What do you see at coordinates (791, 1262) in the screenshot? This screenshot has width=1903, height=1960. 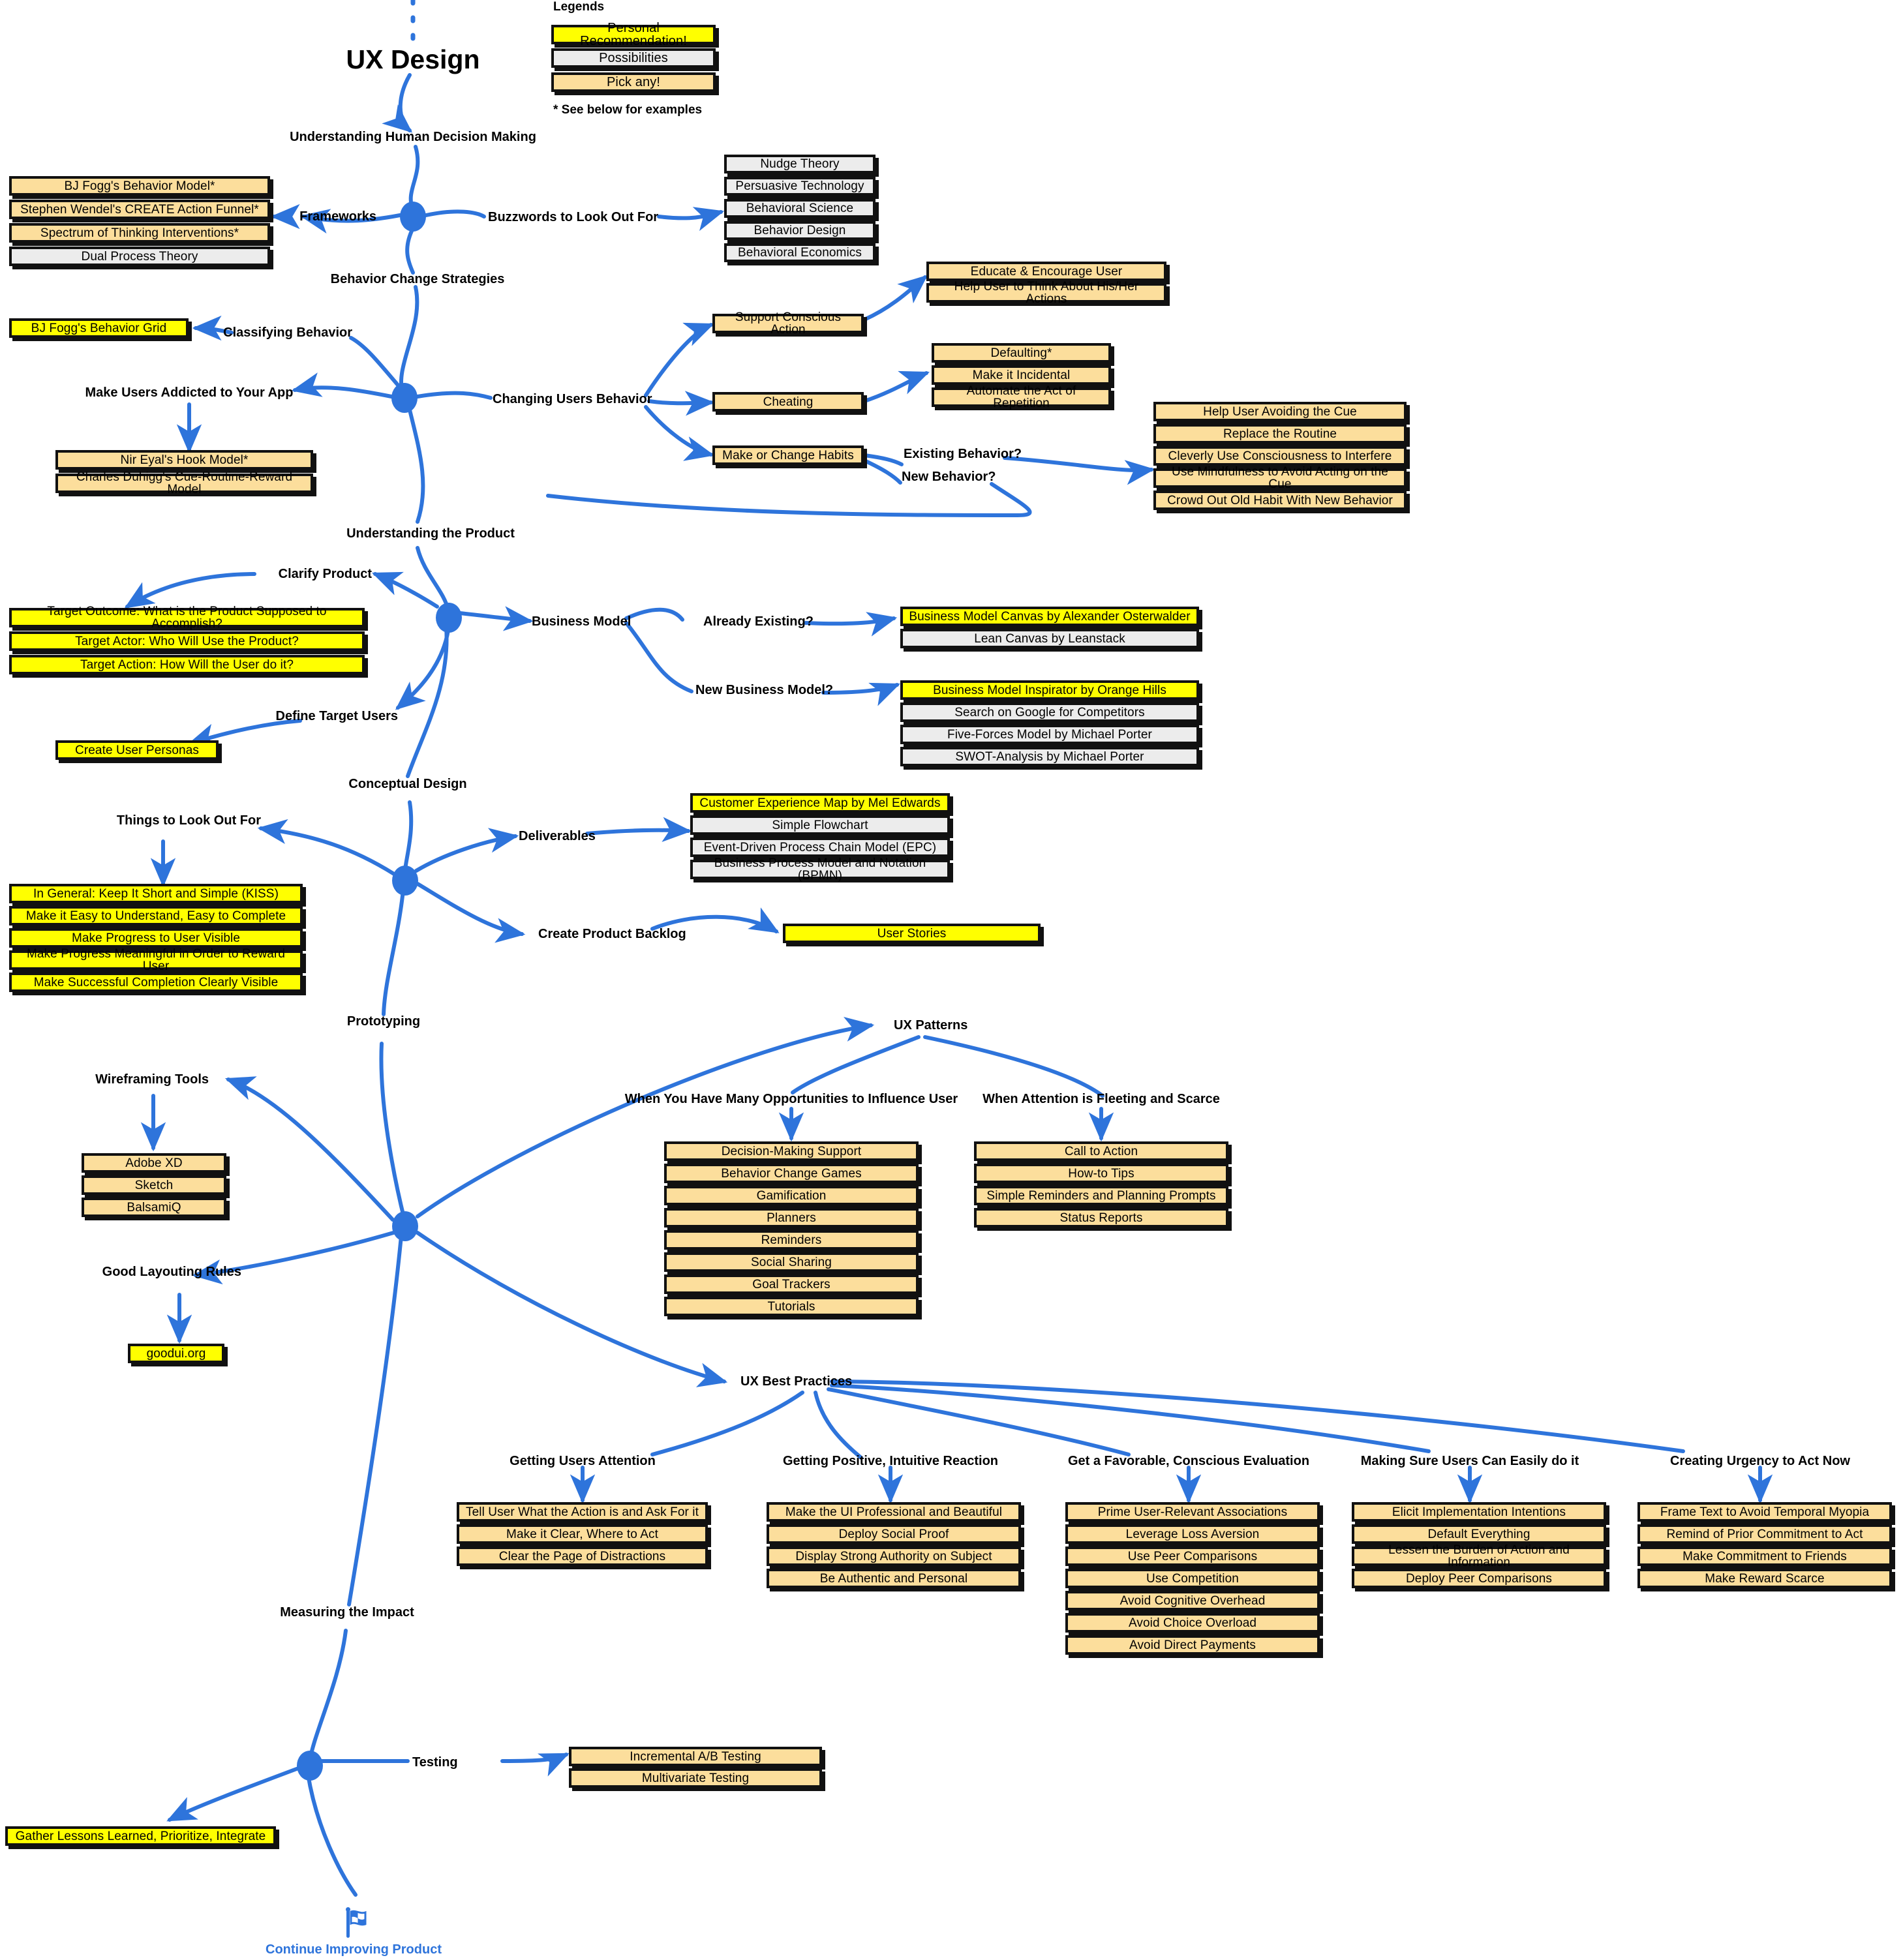 I see `many-opportunities-item-5: Social Sharing` at bounding box center [791, 1262].